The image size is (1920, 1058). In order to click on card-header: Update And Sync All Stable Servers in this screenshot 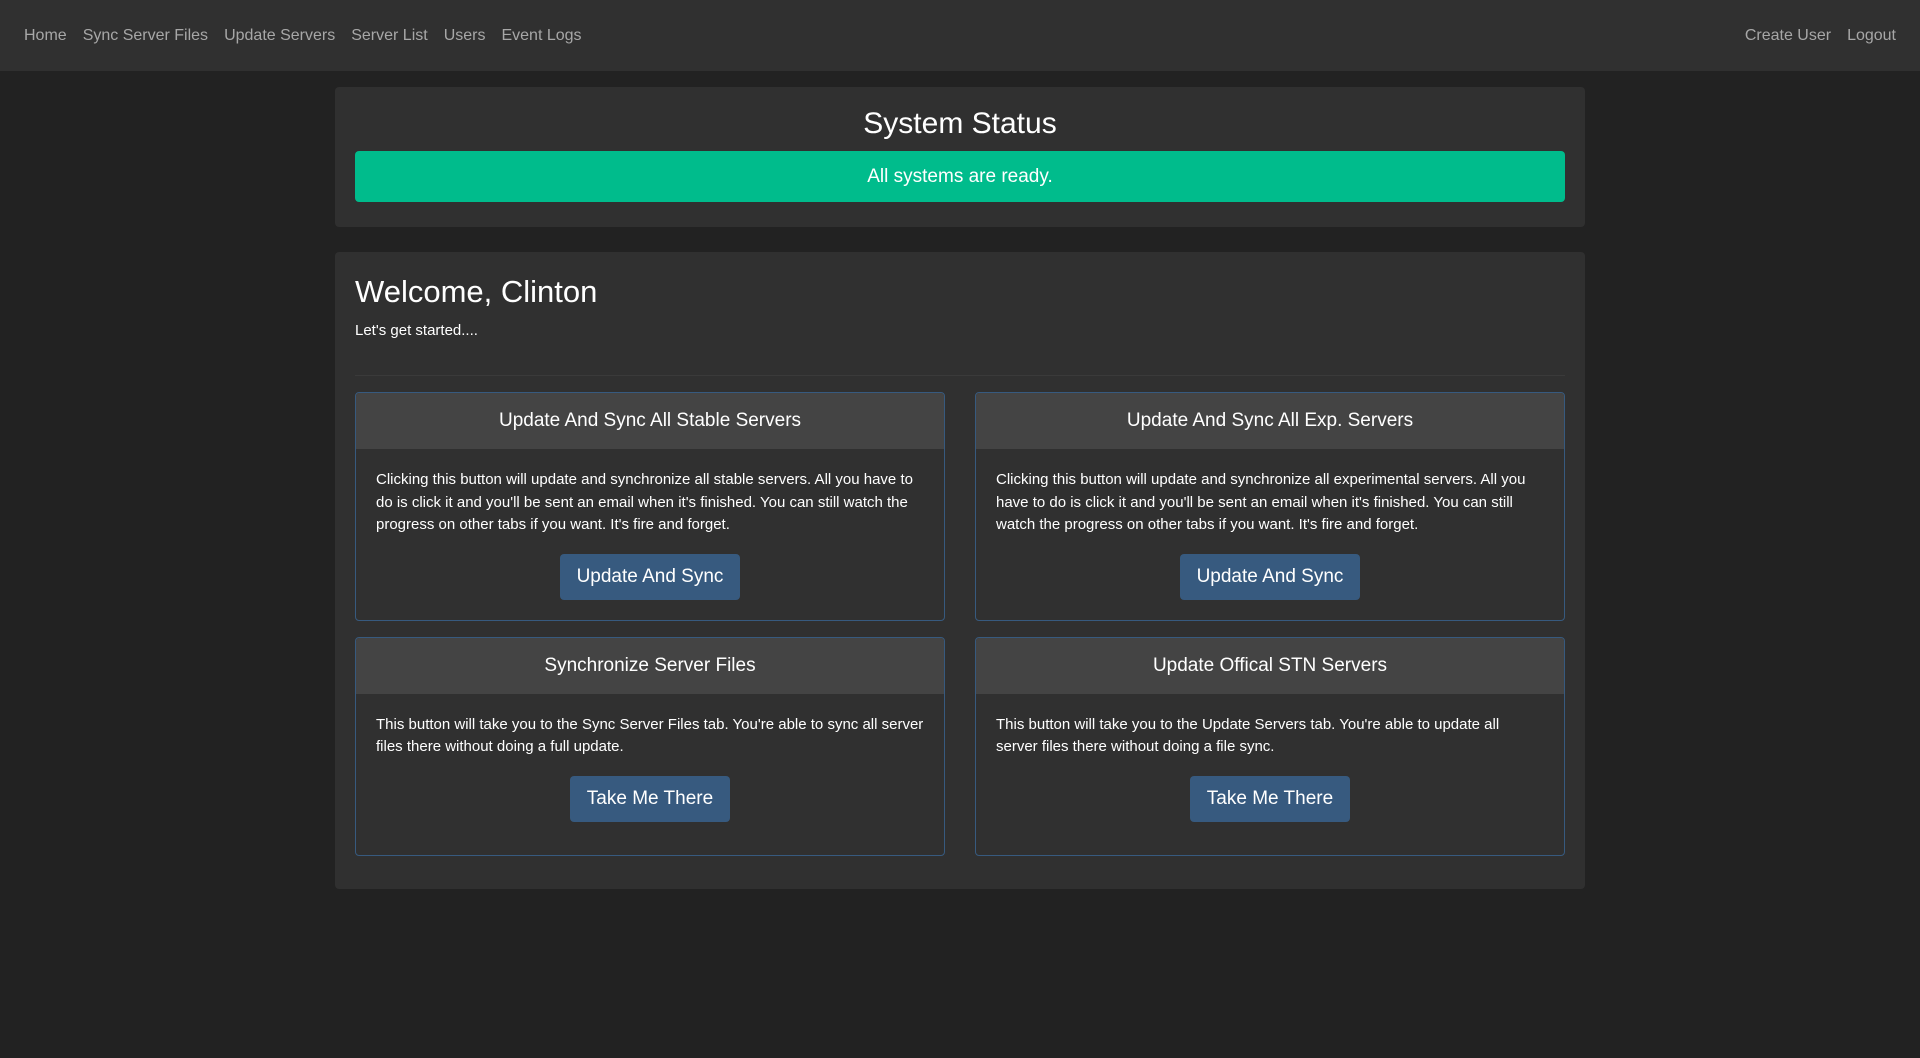, I will do `click(650, 421)`.